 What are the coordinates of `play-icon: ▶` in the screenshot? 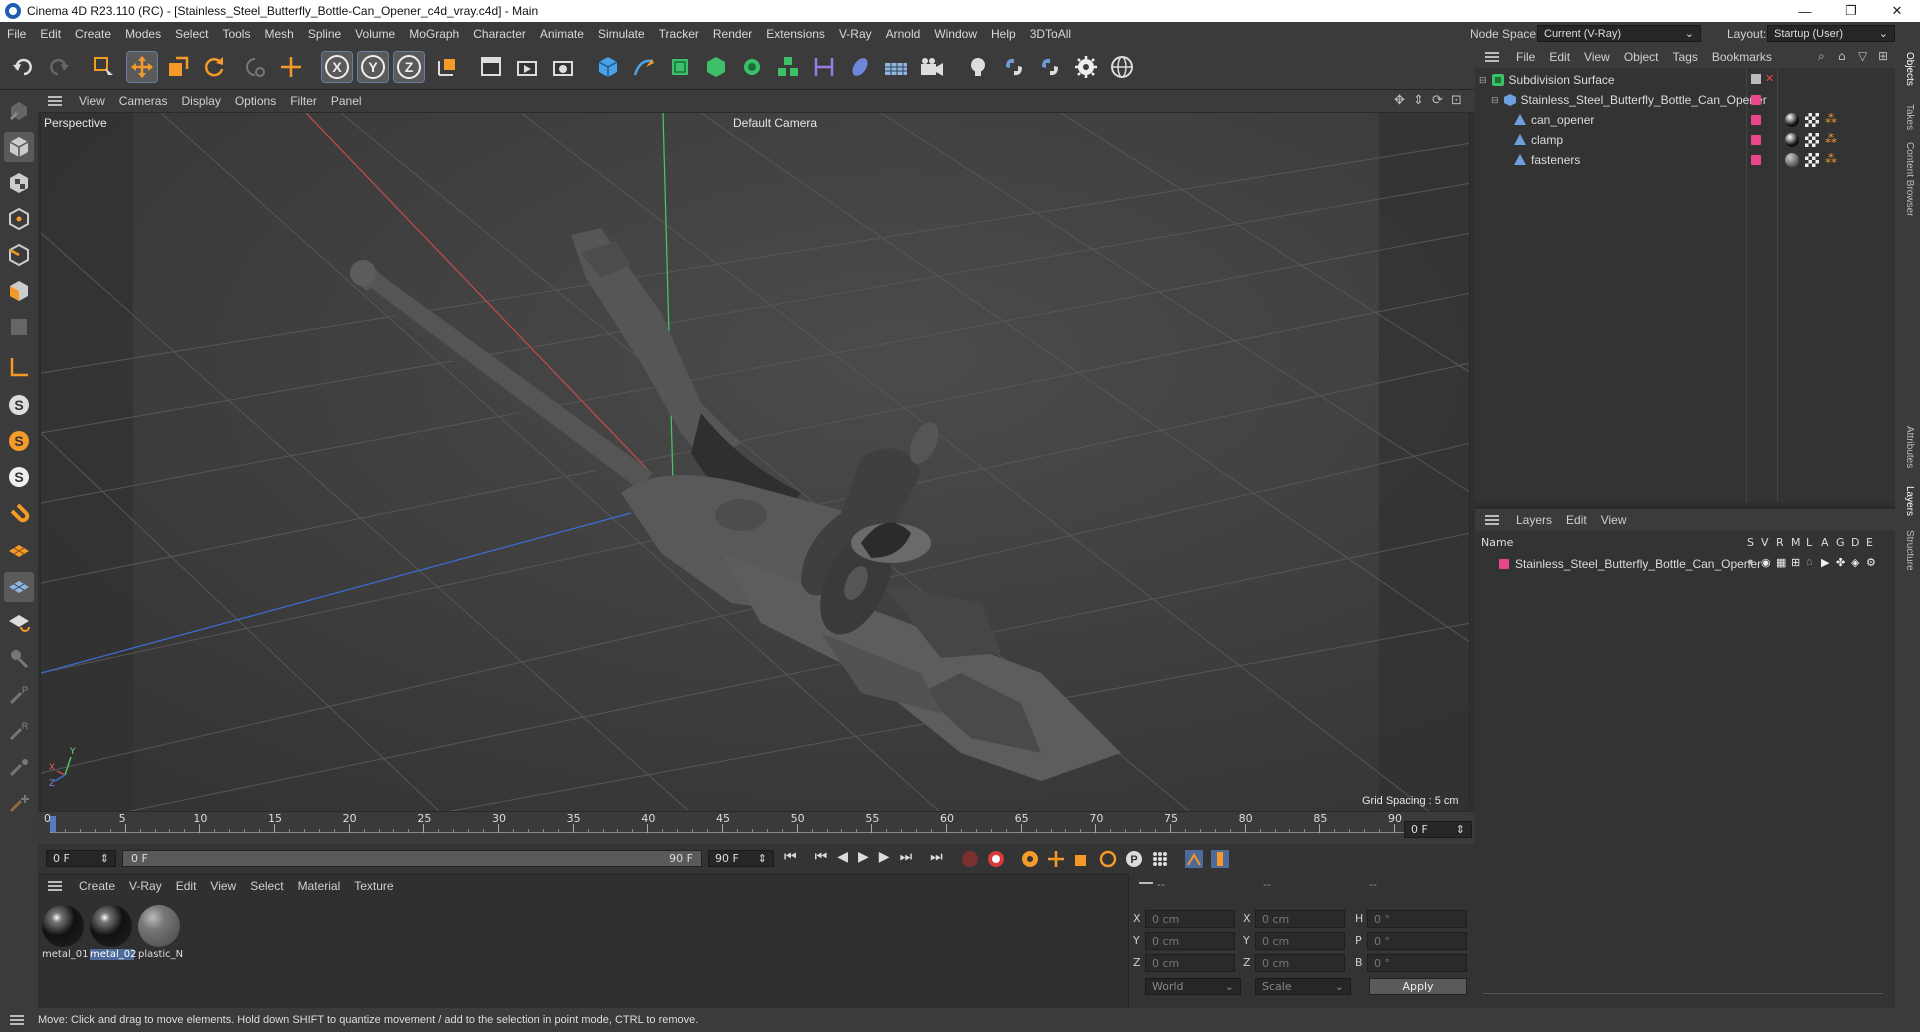 It's located at (863, 857).